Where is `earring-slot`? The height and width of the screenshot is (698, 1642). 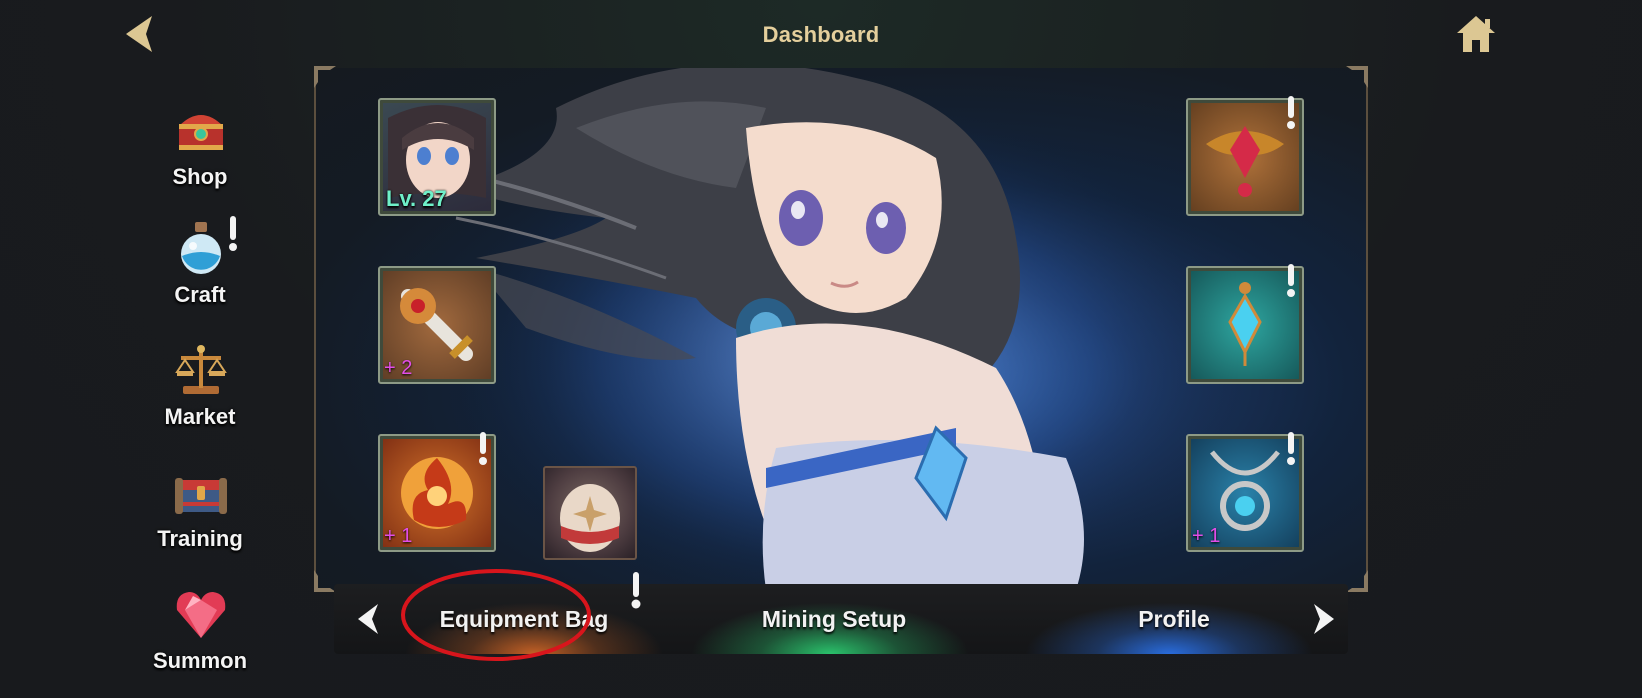 earring-slot is located at coordinates (1245, 324).